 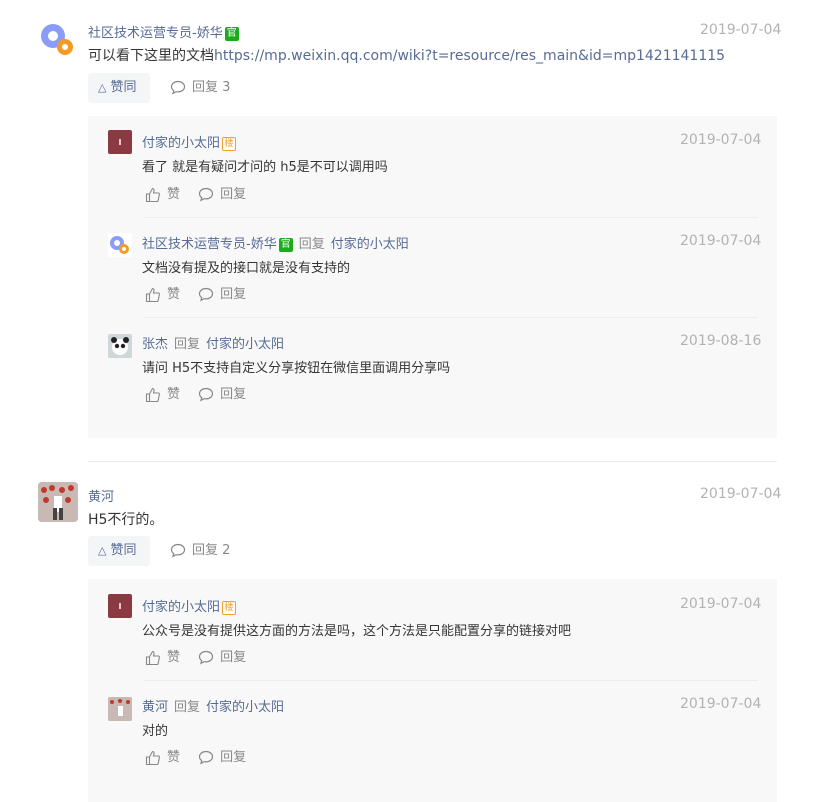 I want to click on reply-count: 回复 3, so click(x=211, y=87).